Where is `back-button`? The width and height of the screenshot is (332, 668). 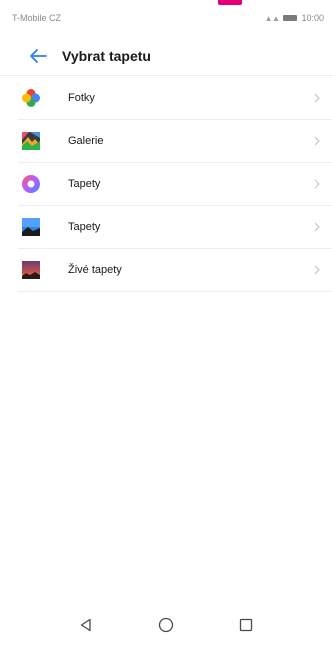 back-button is located at coordinates (38, 56).